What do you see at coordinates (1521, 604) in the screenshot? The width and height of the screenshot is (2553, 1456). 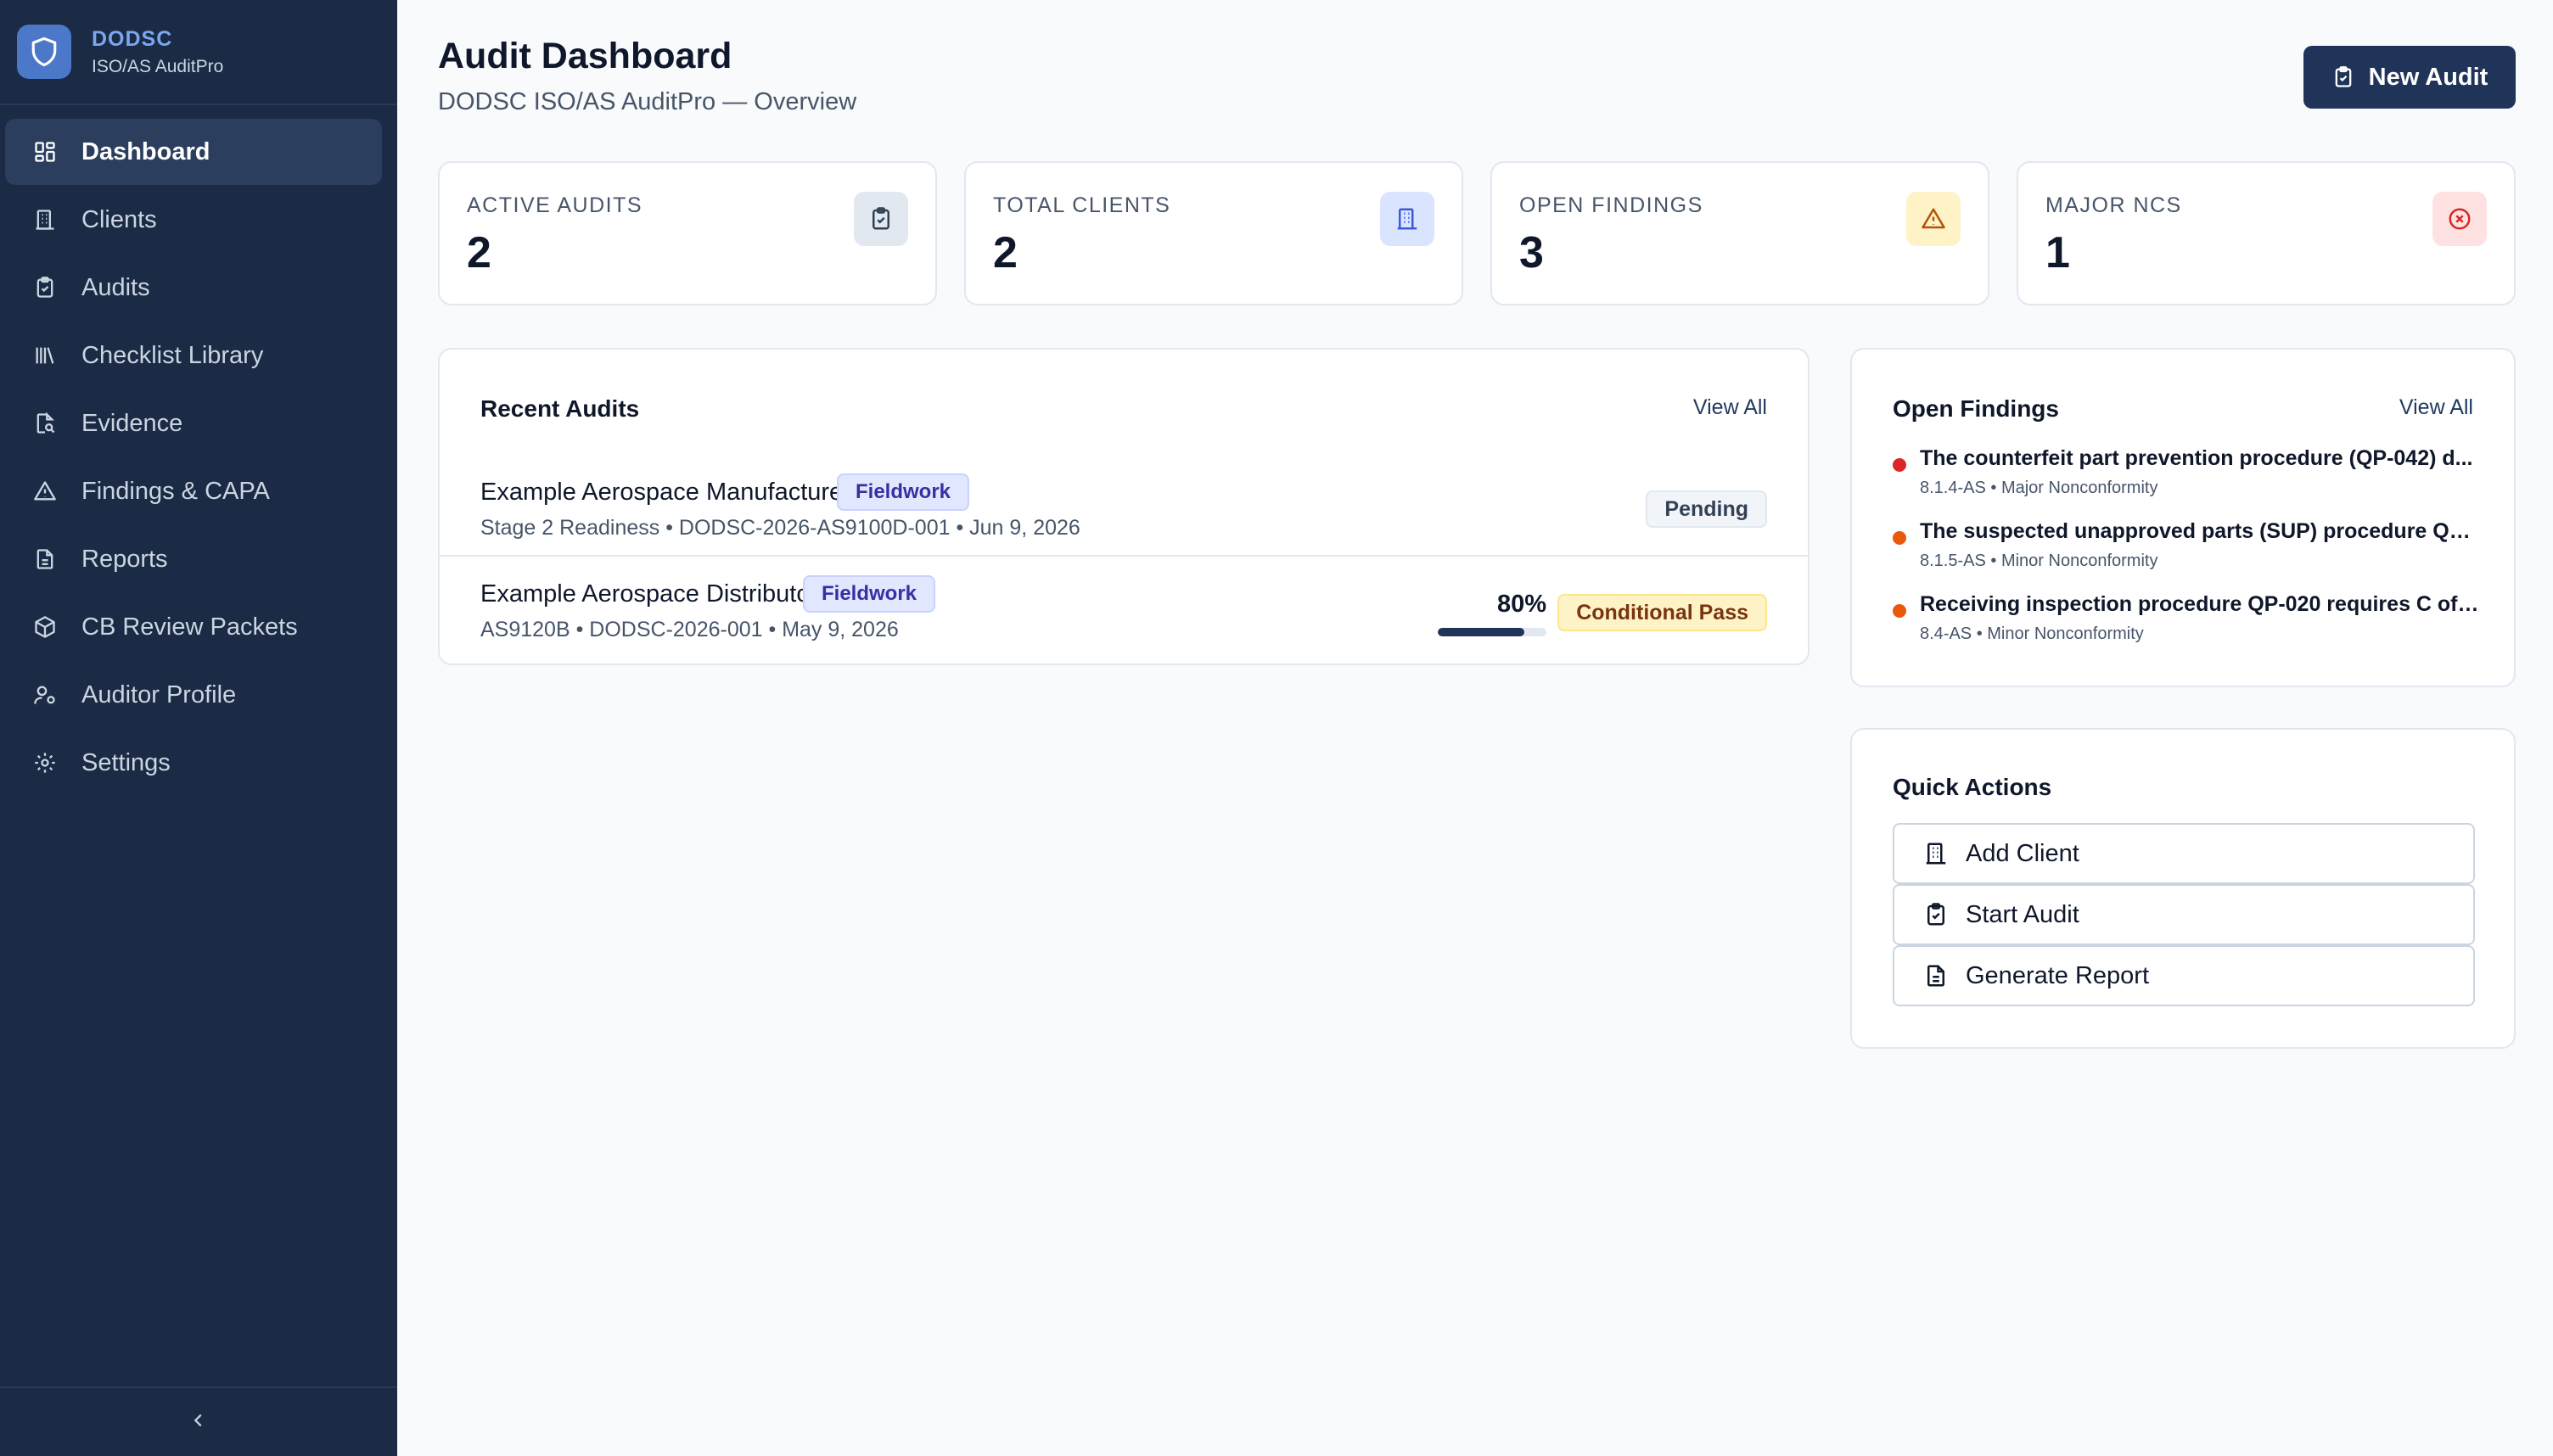 I see `progress-percent: 80%` at bounding box center [1521, 604].